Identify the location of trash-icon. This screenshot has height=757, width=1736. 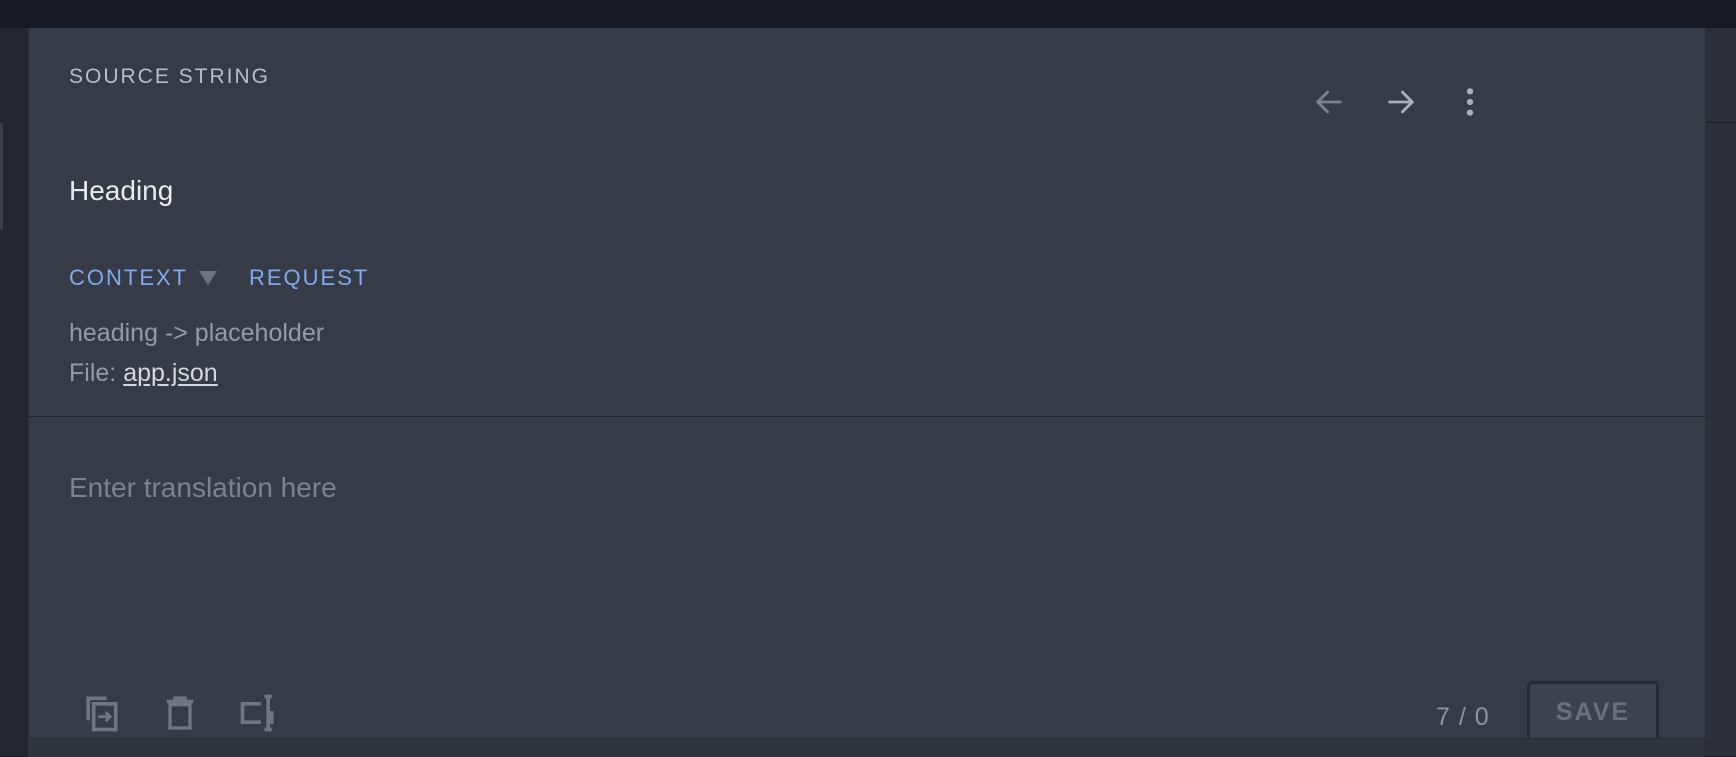
(180, 713).